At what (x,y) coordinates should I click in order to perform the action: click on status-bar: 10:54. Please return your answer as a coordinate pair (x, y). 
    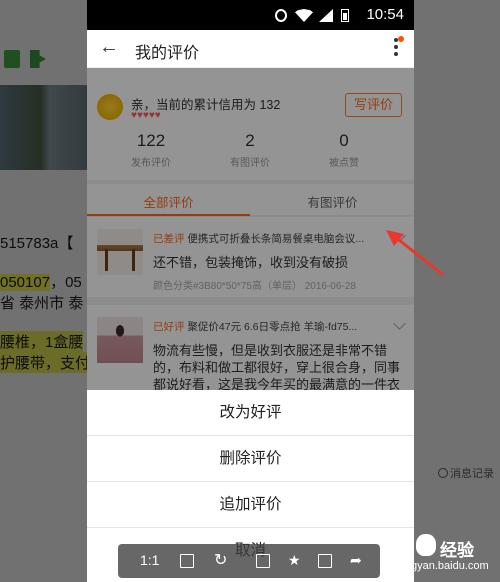
    Looking at the image, I should click on (250, 15).